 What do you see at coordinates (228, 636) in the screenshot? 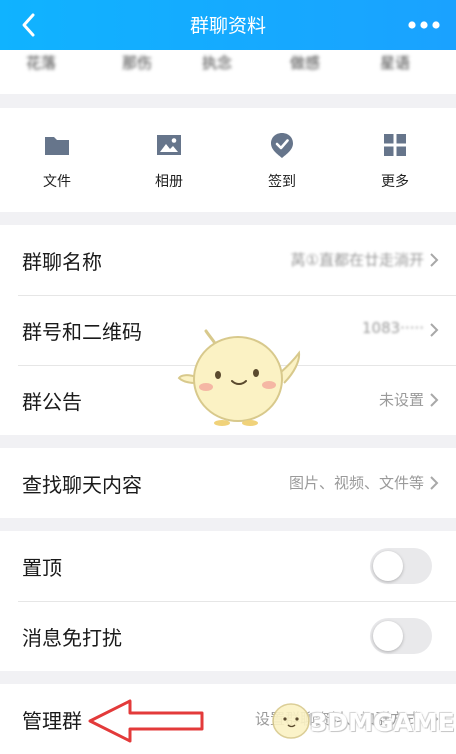
I see `mute-row: 消息免打扰` at bounding box center [228, 636].